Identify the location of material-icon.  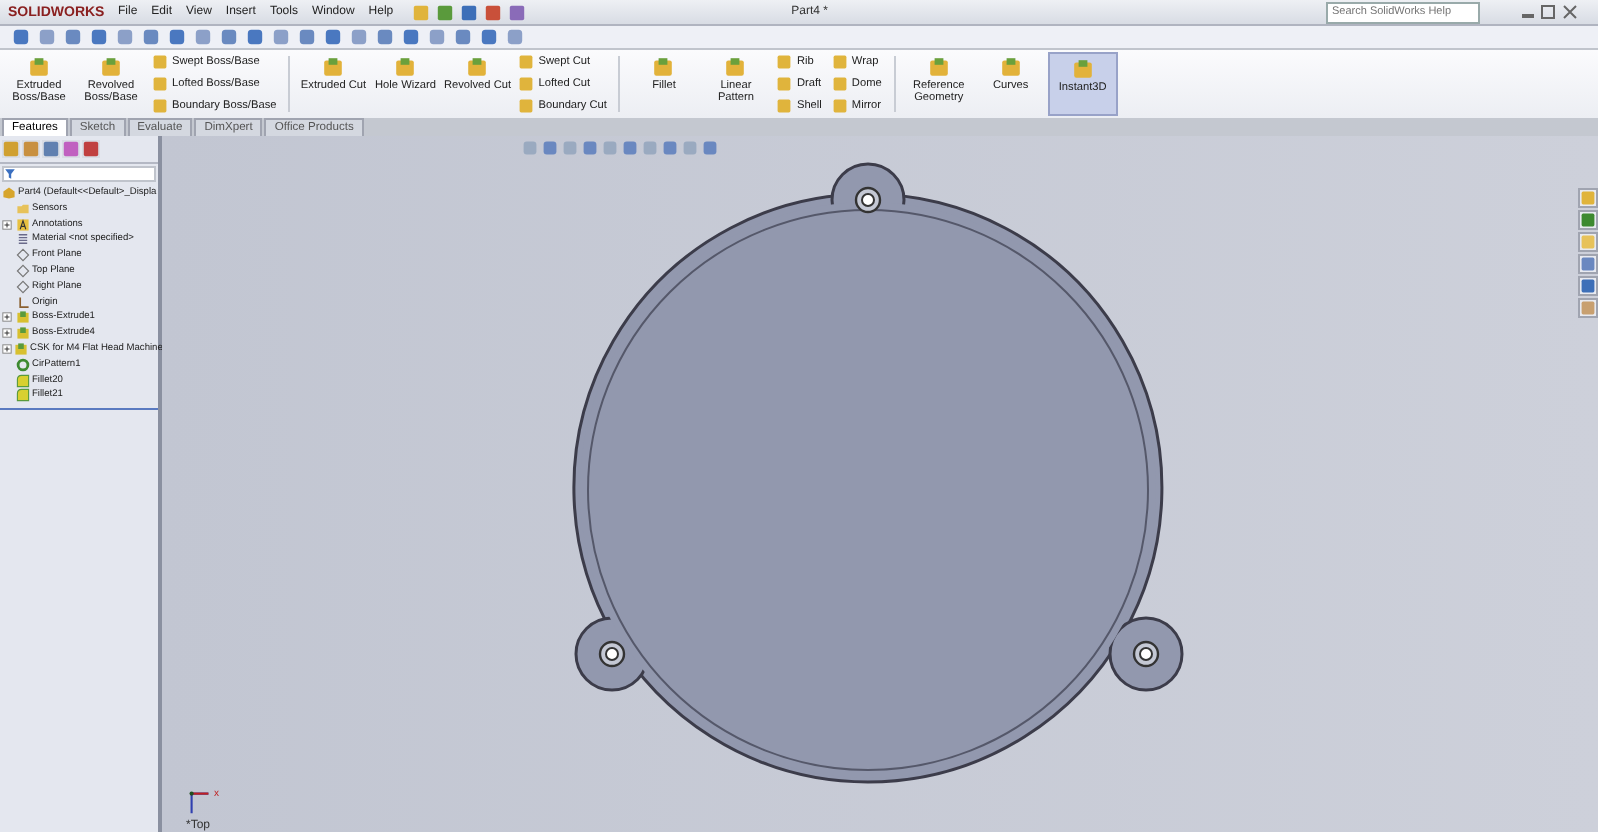
(23, 239).